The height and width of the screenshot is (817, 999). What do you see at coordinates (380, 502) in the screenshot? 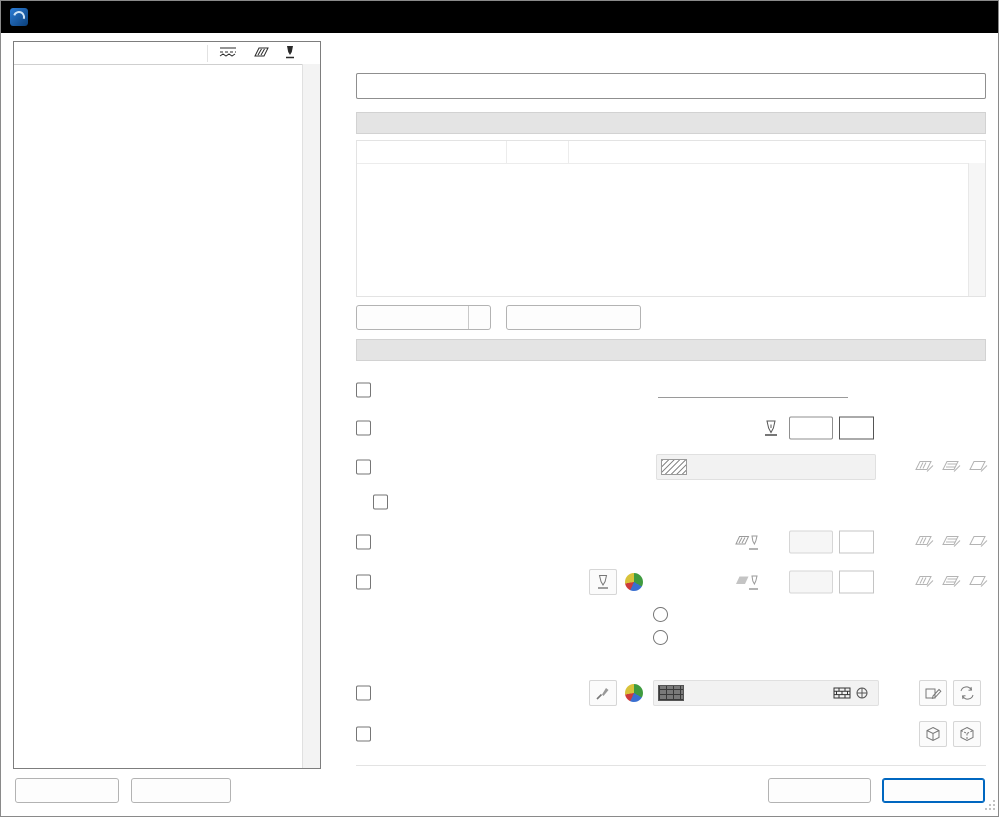
I see `hide-skin-checkbox` at bounding box center [380, 502].